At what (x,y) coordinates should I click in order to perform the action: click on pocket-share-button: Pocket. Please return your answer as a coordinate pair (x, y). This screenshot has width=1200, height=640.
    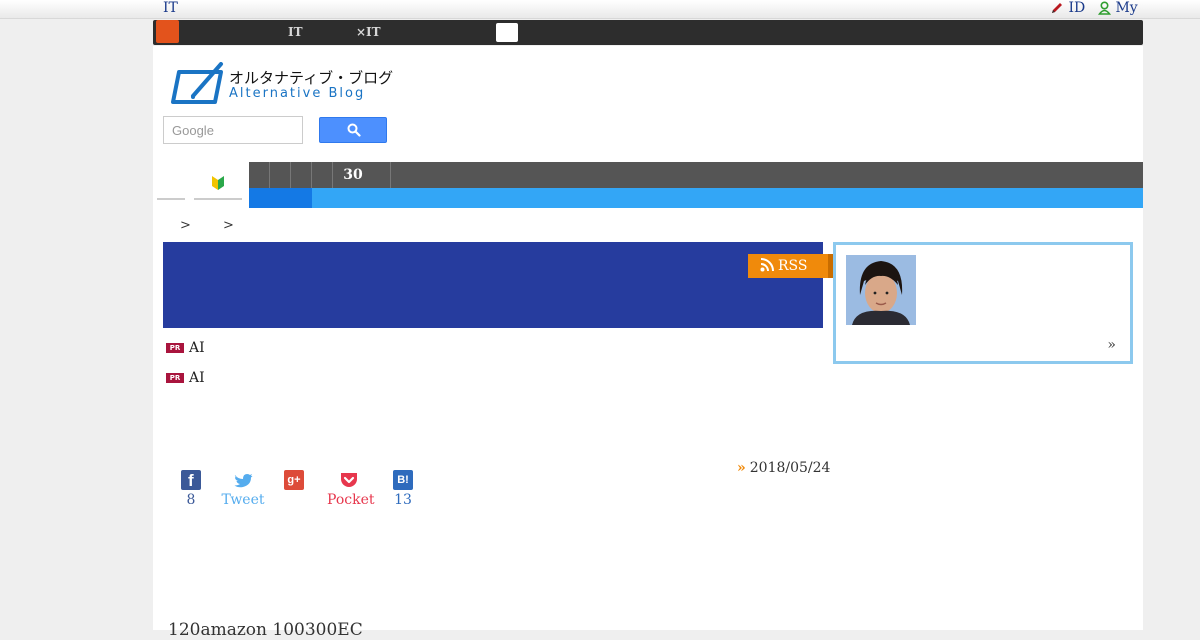
    Looking at the image, I should click on (351, 489).